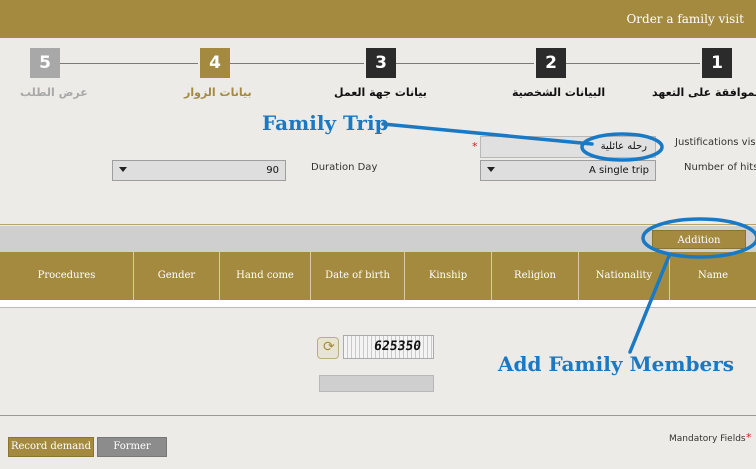  I want to click on family-trip-annotation: Family Trip, so click(325, 123).